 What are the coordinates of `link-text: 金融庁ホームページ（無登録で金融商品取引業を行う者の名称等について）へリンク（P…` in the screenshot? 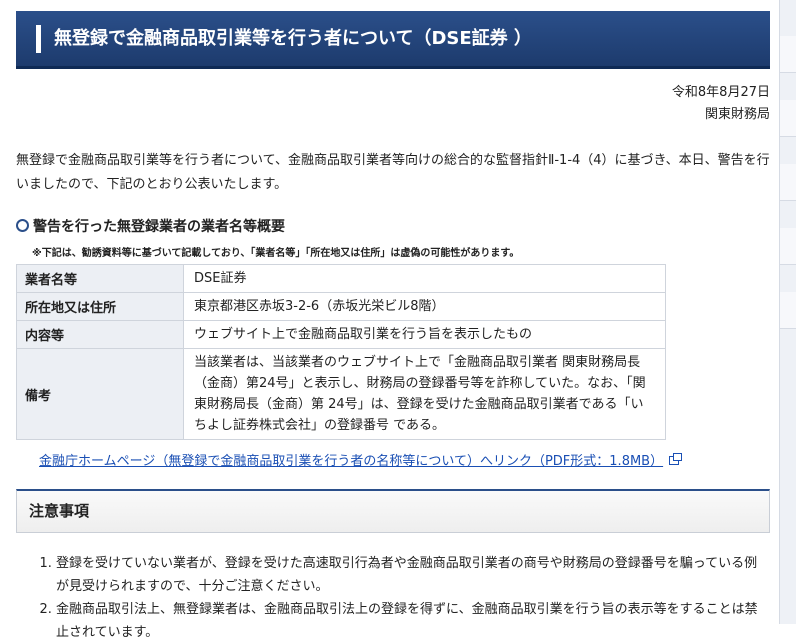 It's located at (351, 461).